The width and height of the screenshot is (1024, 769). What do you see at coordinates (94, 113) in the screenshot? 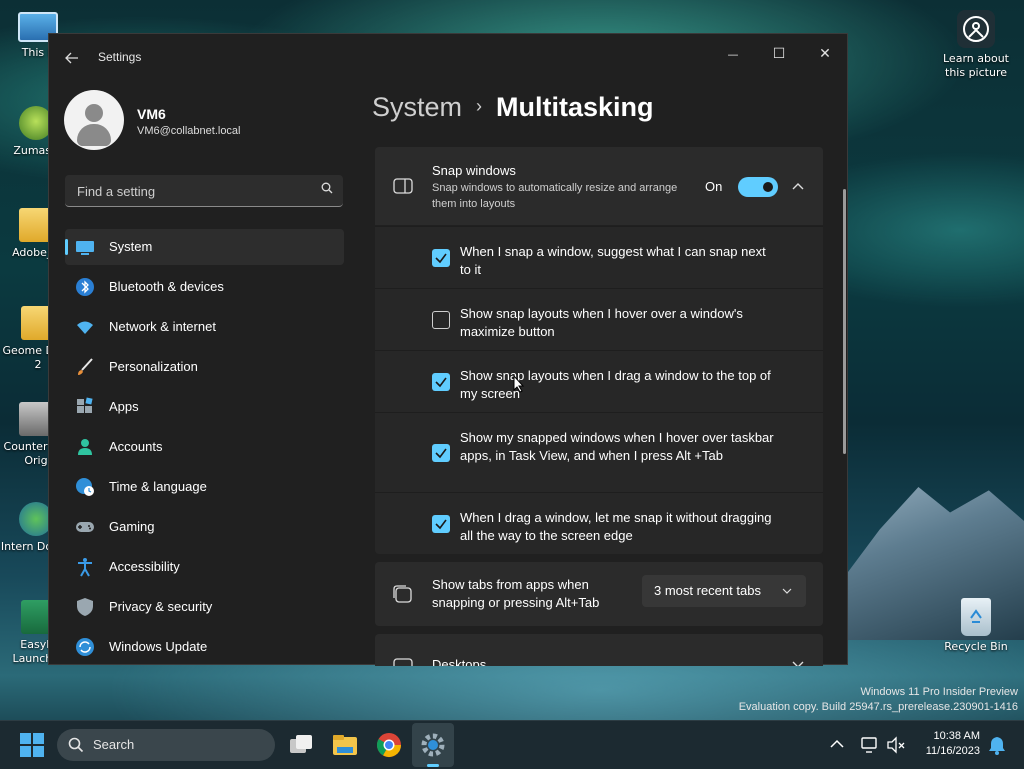
I see `avatar-head` at bounding box center [94, 113].